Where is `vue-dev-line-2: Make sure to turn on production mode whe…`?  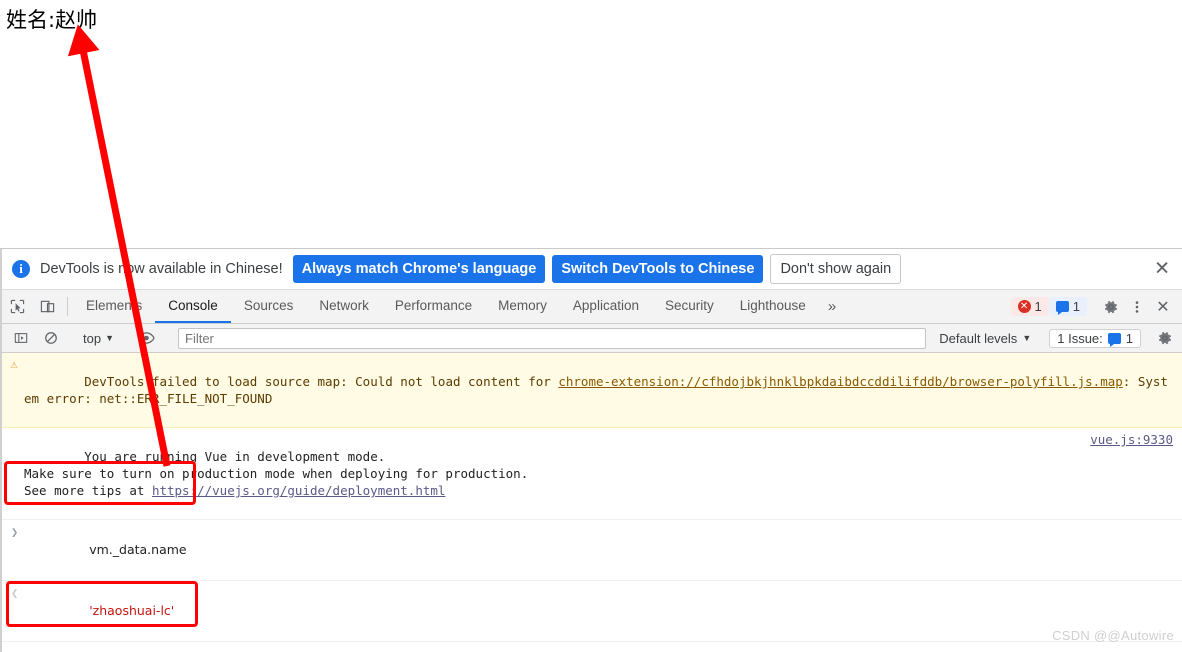
vue-dev-line-2: Make sure to turn on production mode whe… is located at coordinates (276, 473).